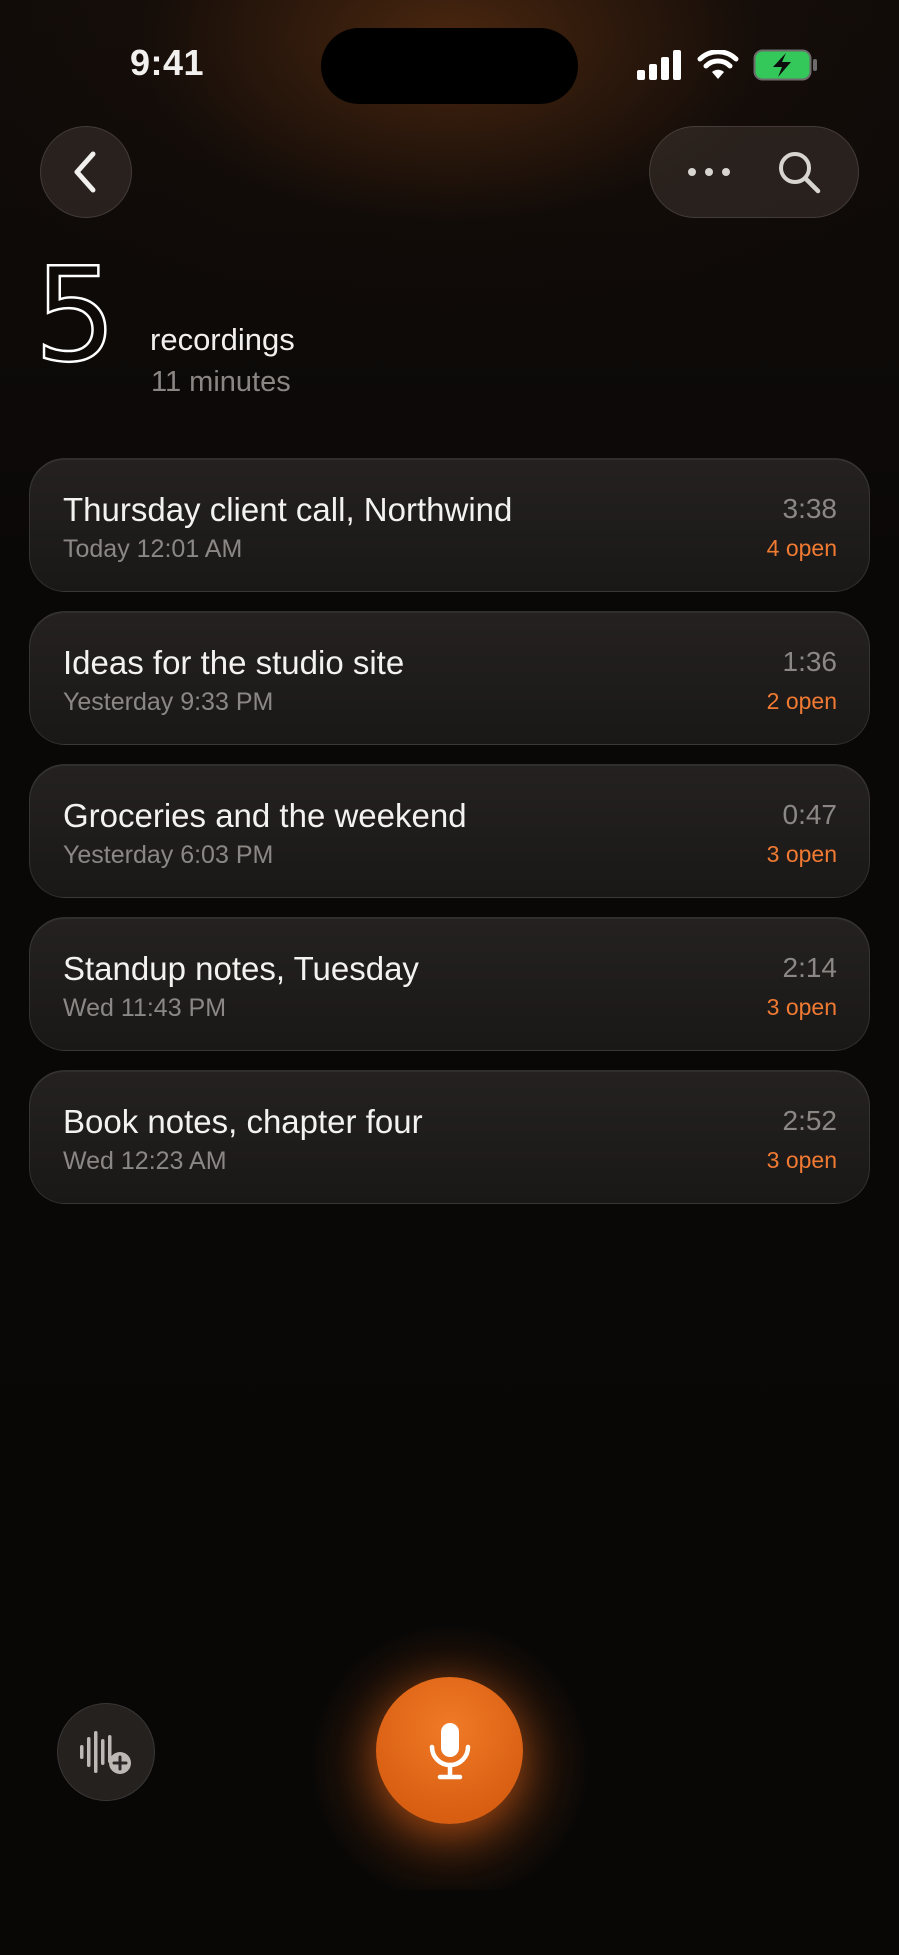 Image resolution: width=899 pixels, height=1955 pixels. Describe the element at coordinates (222, 339) in the screenshot. I see `recordings-label: recordings` at that location.